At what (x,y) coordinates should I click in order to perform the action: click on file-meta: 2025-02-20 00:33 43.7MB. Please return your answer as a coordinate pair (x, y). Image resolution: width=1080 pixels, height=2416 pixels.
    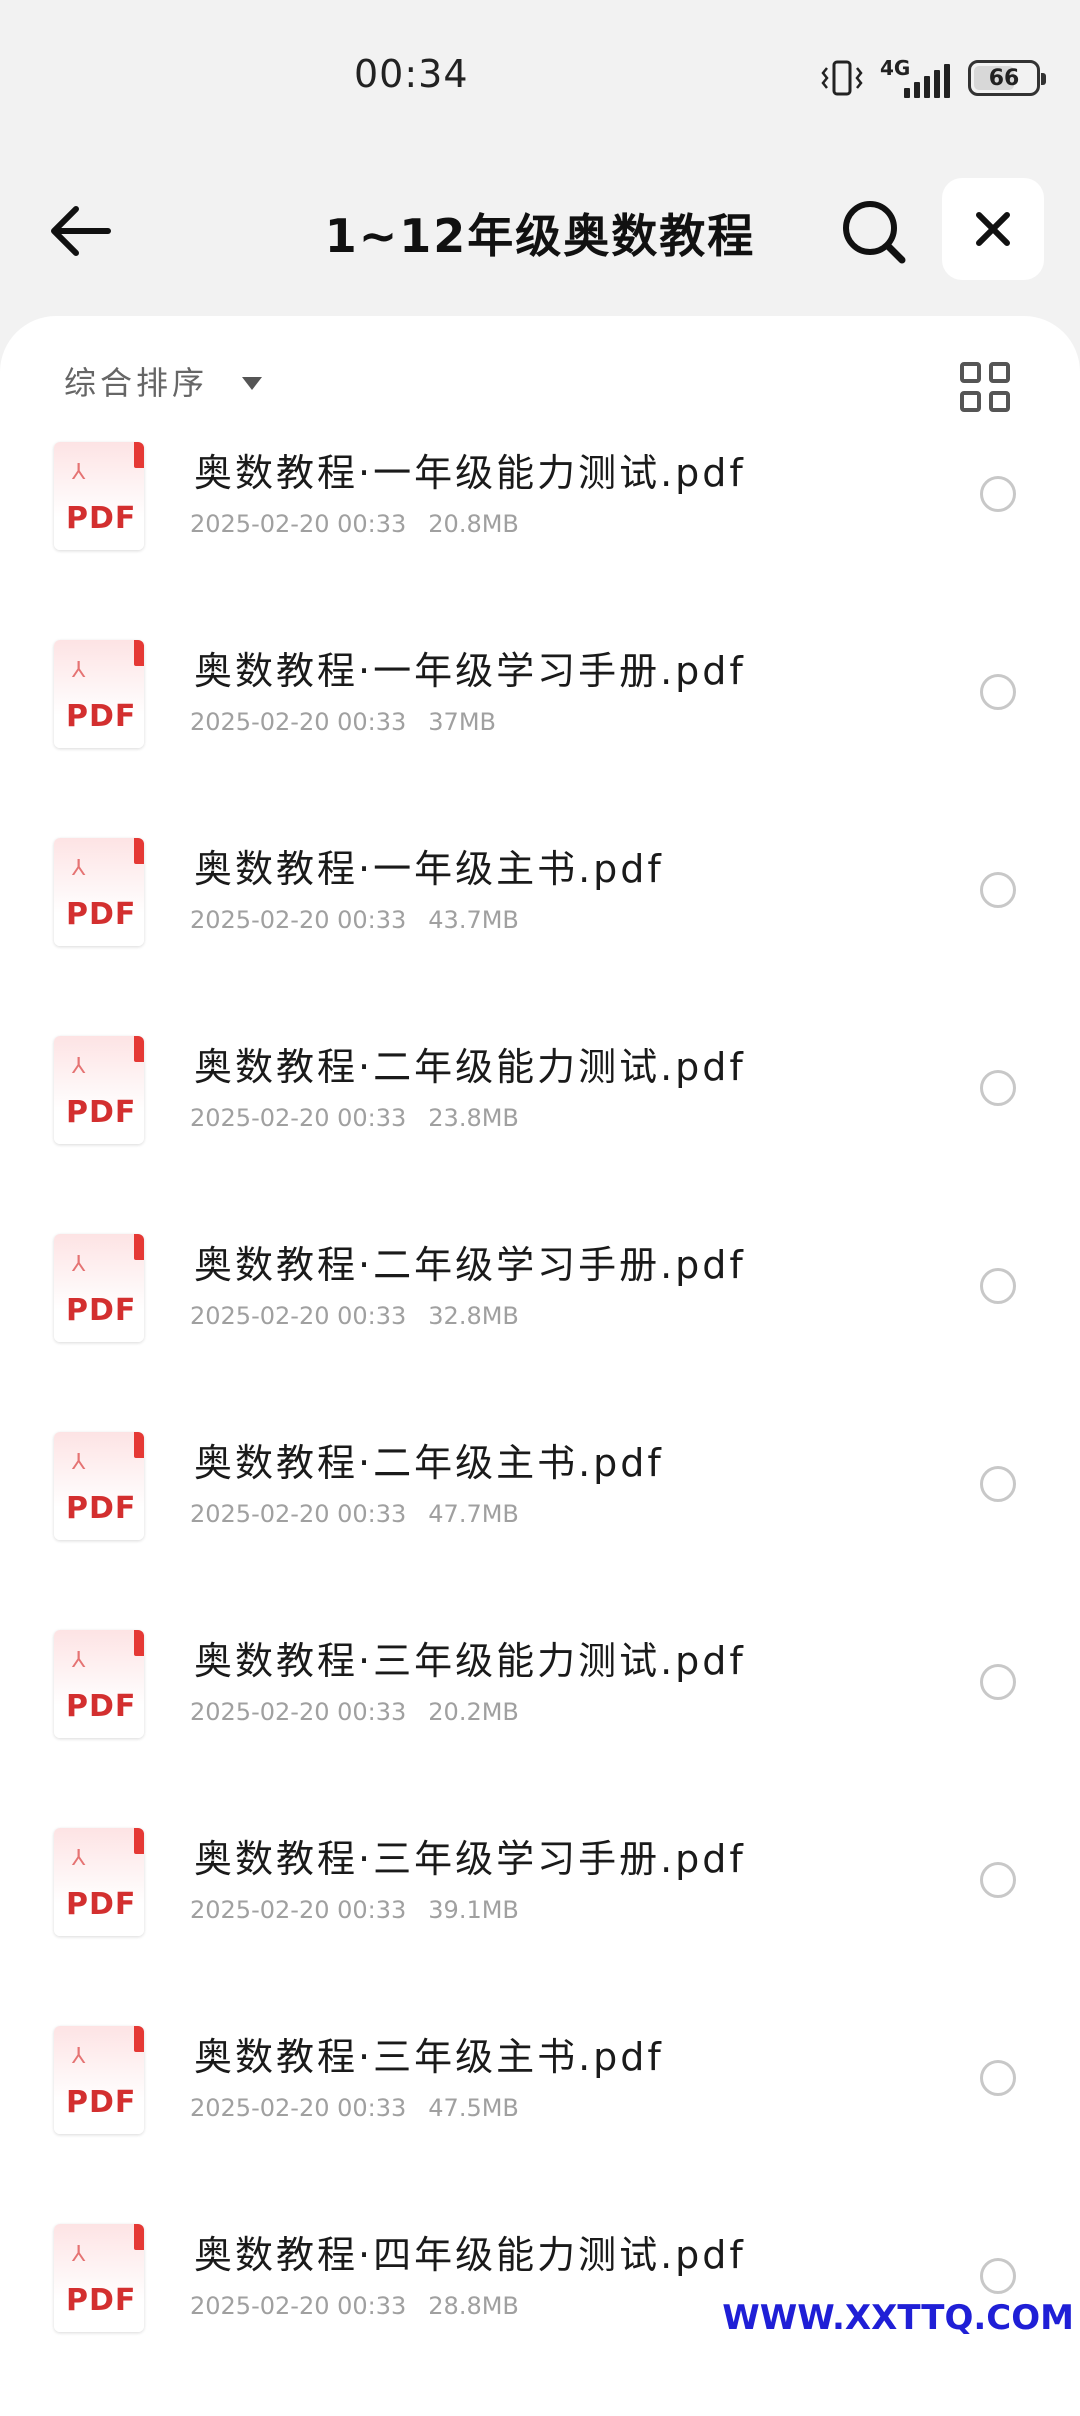
    Looking at the image, I should click on (354, 920).